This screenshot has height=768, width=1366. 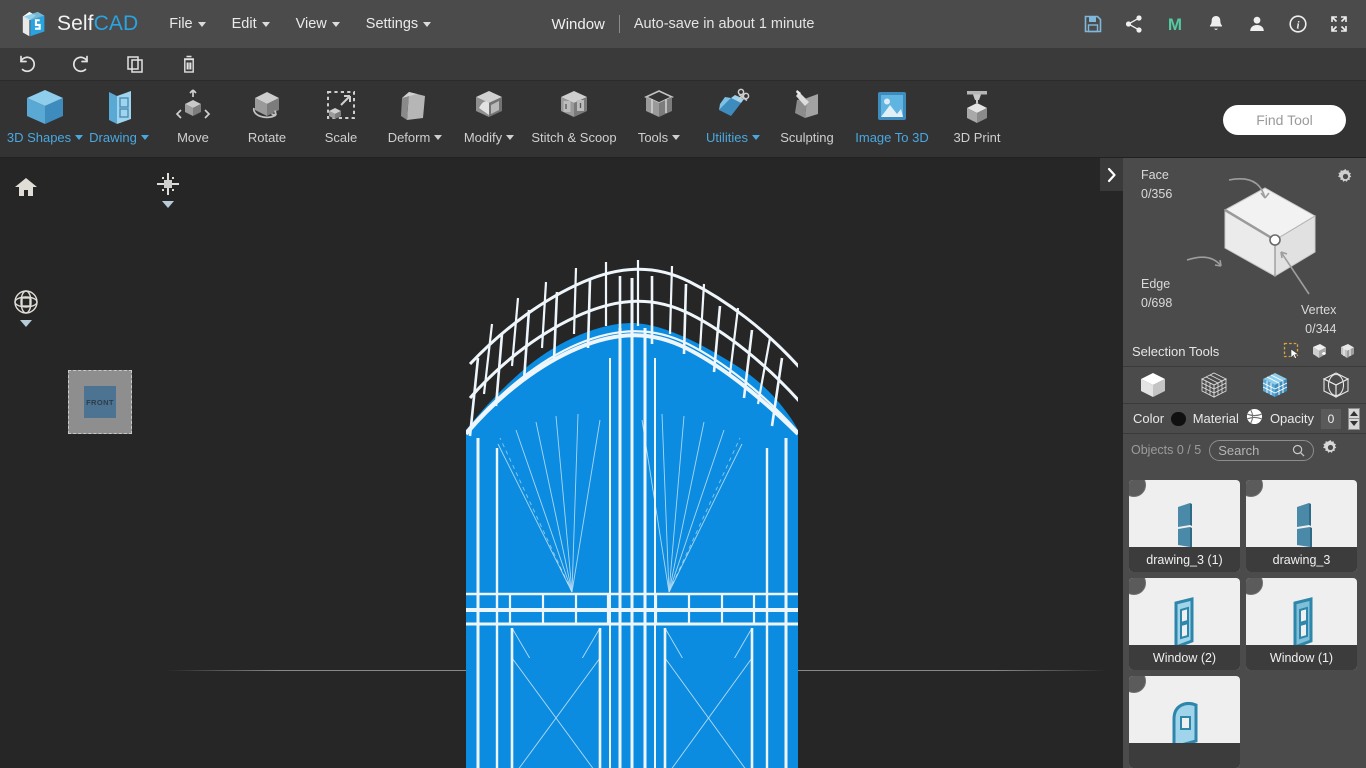 What do you see at coordinates (1157, 293) in the screenshot?
I see `edge-count-label: Edge 0/698` at bounding box center [1157, 293].